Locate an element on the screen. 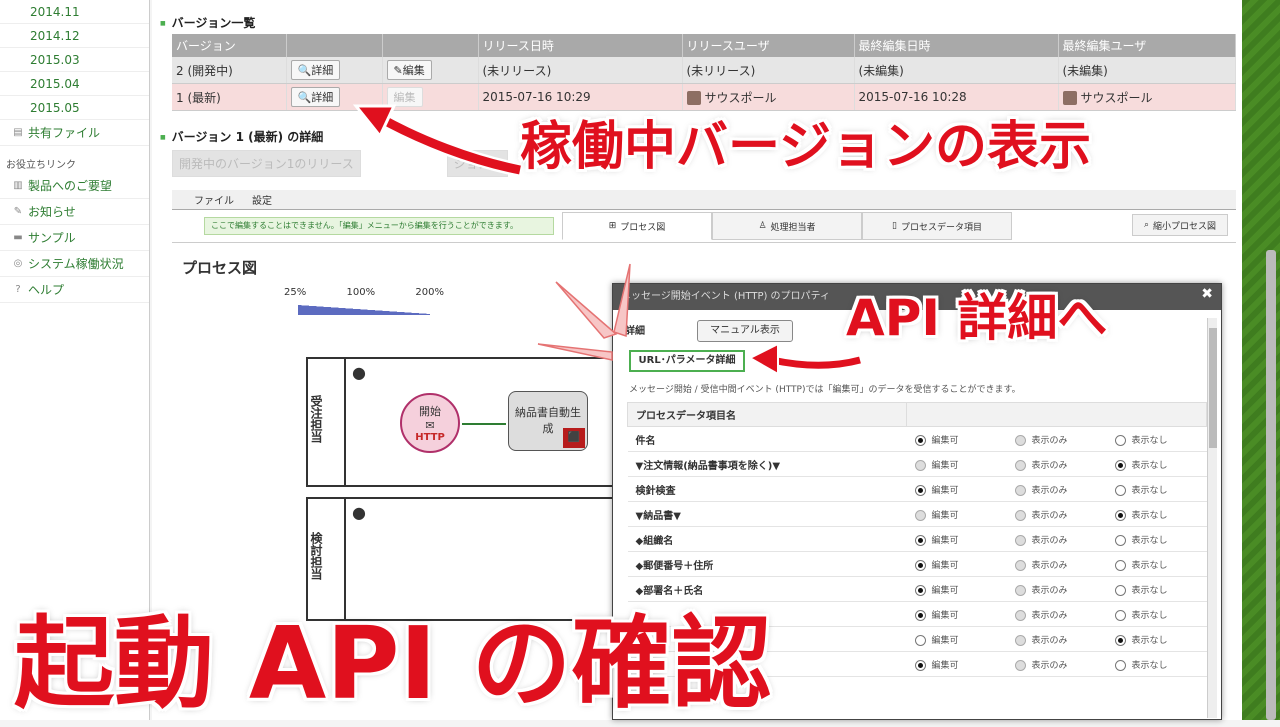  overlay-check-api: 起動 API の確認 is located at coordinates (393, 663).